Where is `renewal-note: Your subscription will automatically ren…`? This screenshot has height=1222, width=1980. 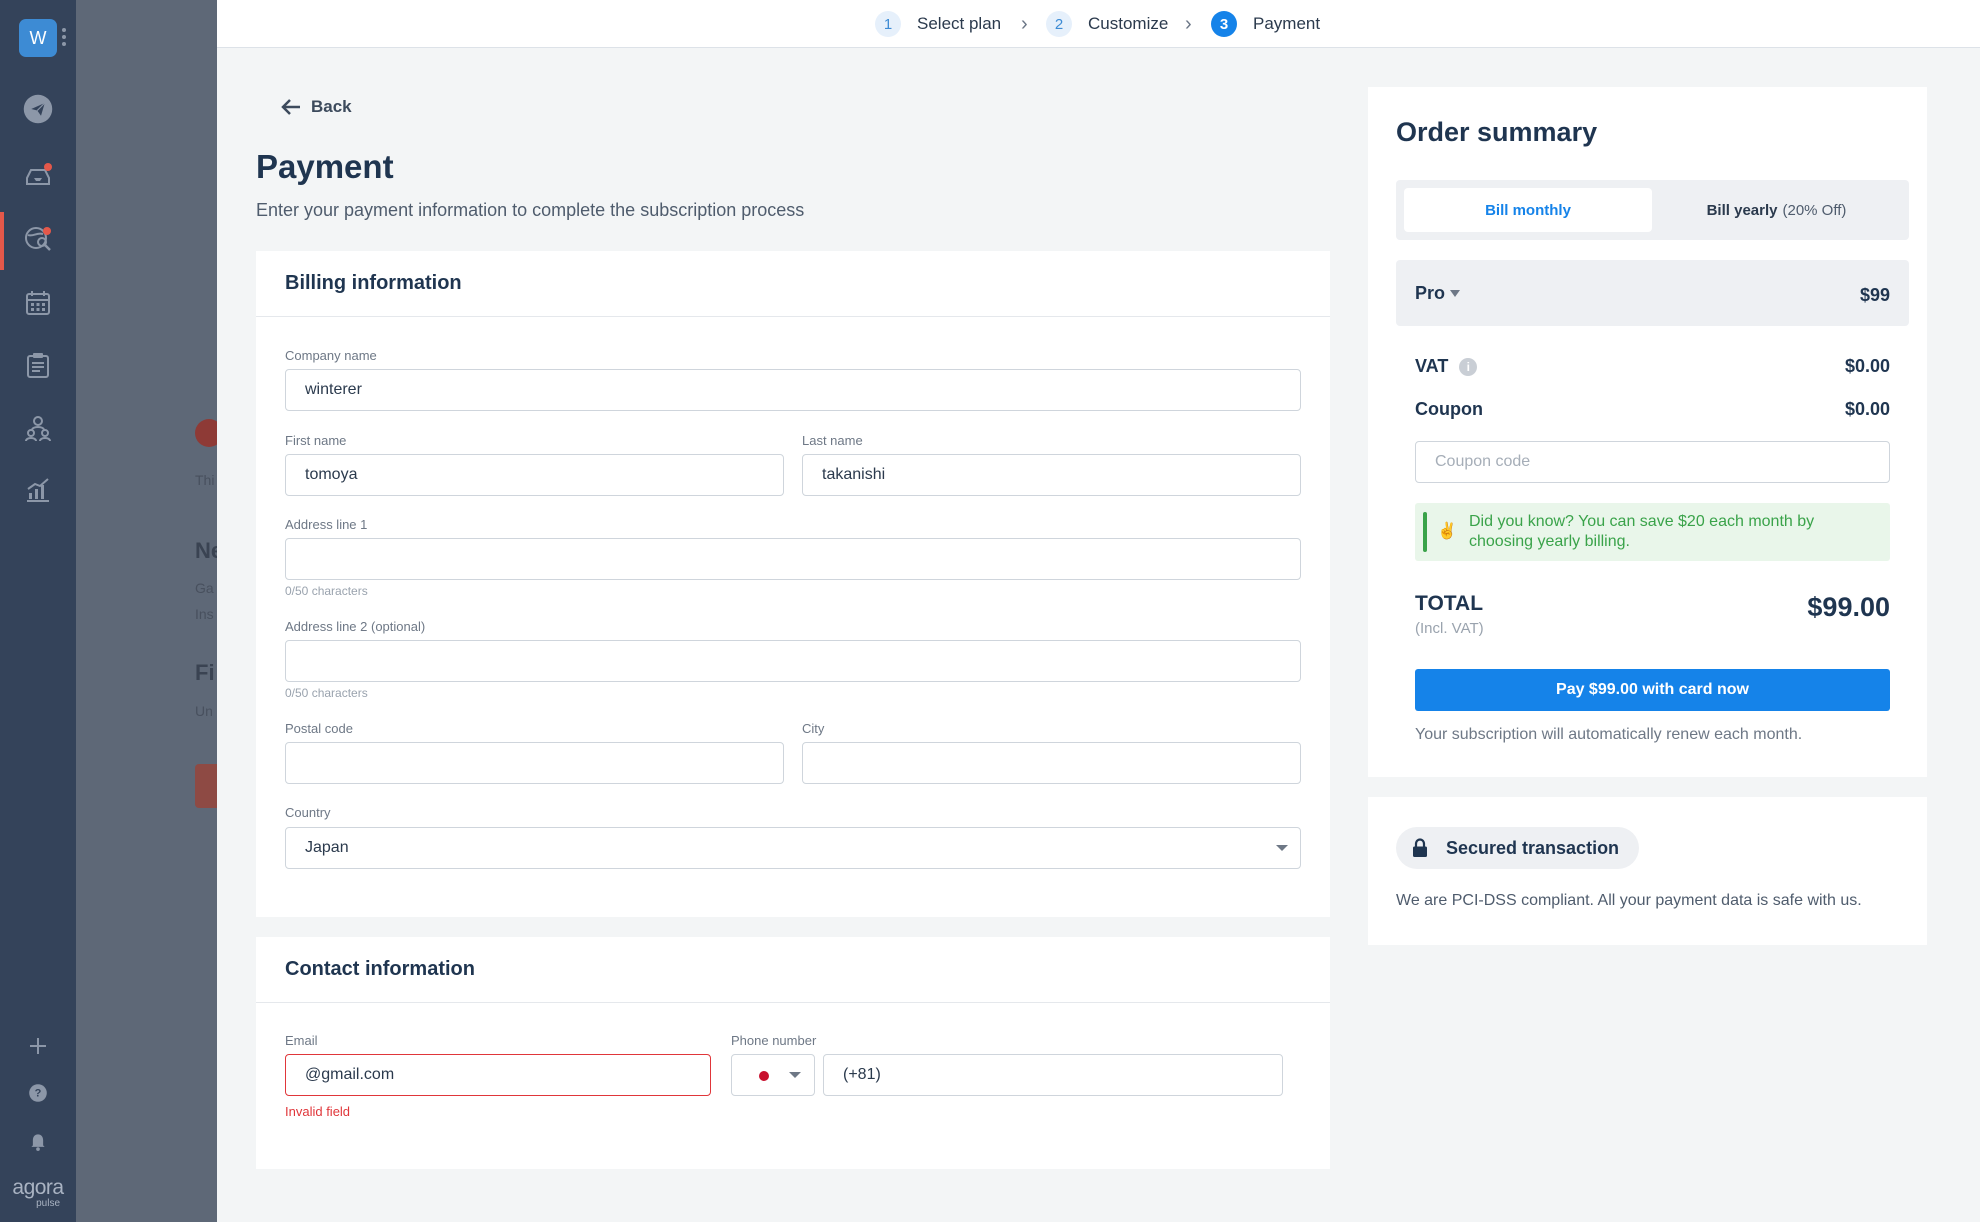
renewal-note: Your subscription will automatically ren… is located at coordinates (1609, 734).